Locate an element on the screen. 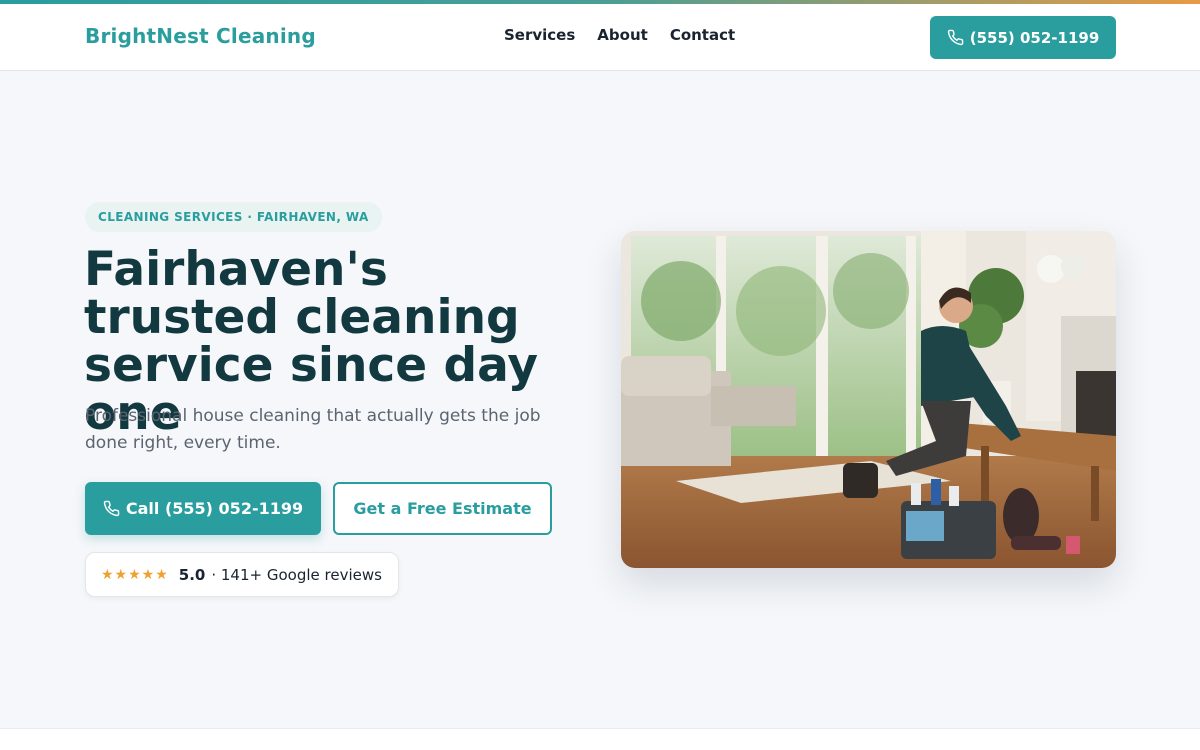  rating-value: 5.0 is located at coordinates (192, 574).